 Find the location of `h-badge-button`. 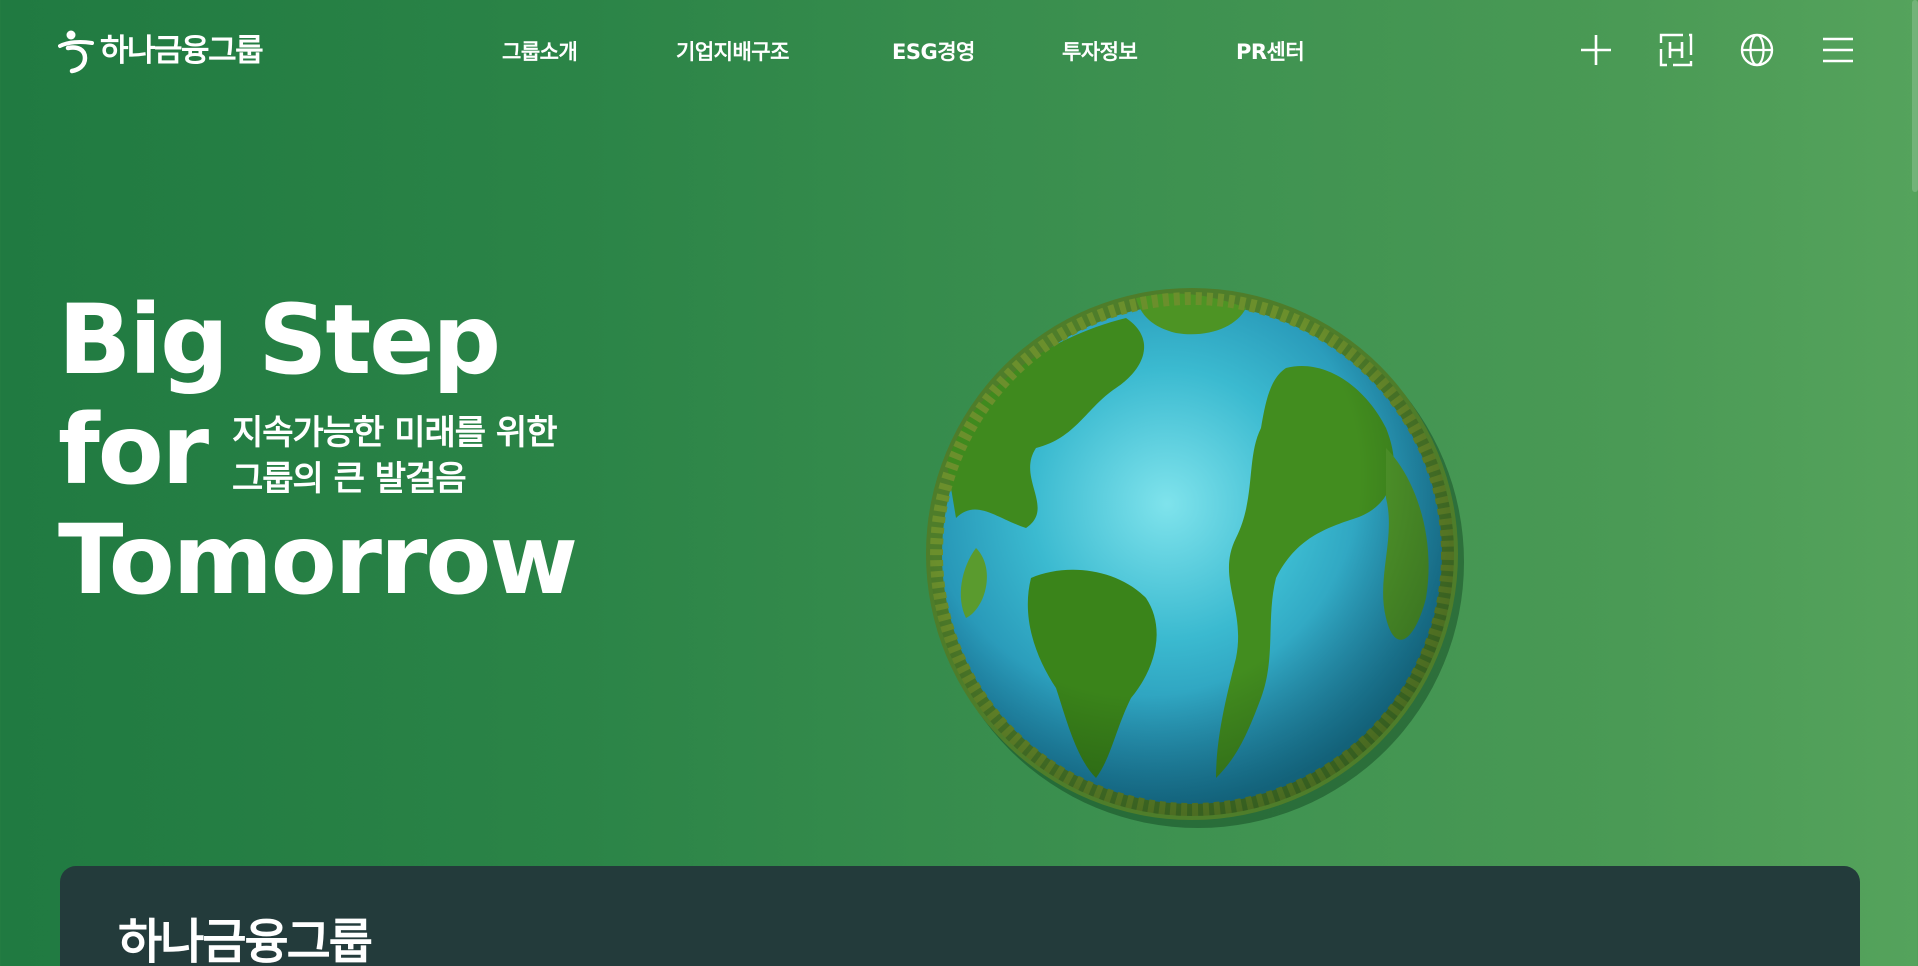

h-badge-button is located at coordinates (1676, 50).